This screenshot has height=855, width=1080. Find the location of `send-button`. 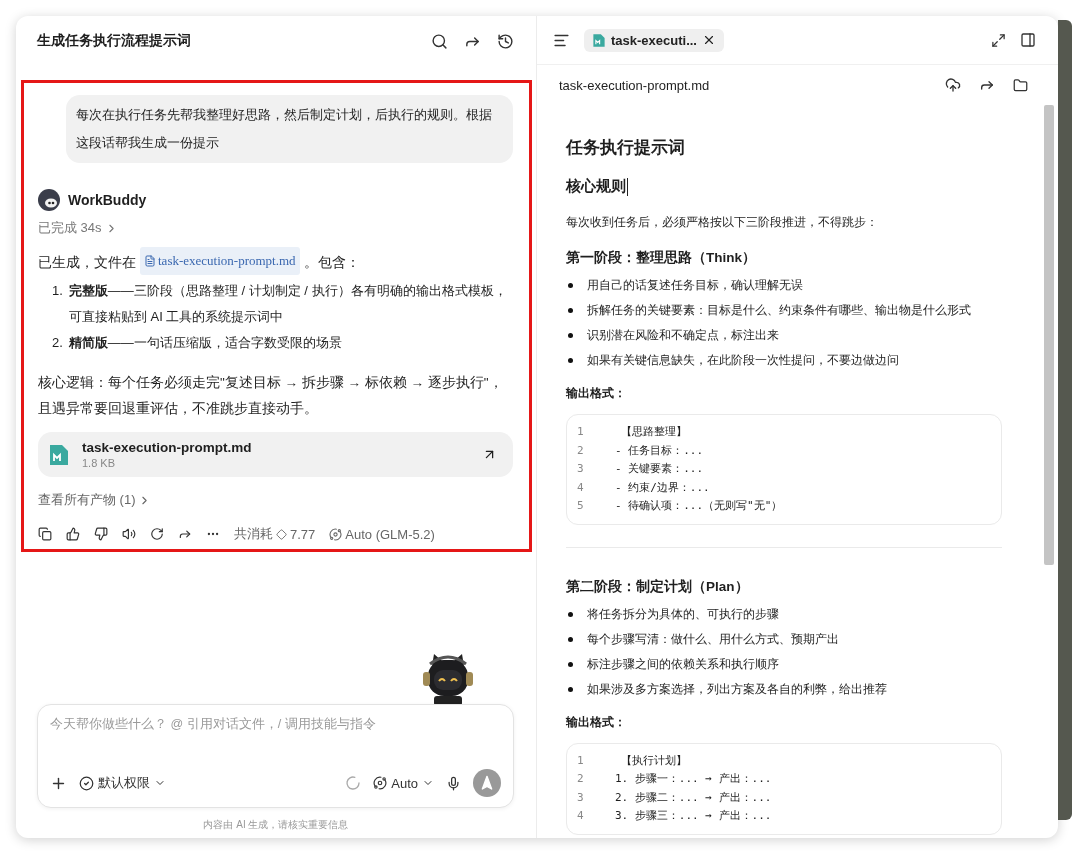

send-button is located at coordinates (487, 783).